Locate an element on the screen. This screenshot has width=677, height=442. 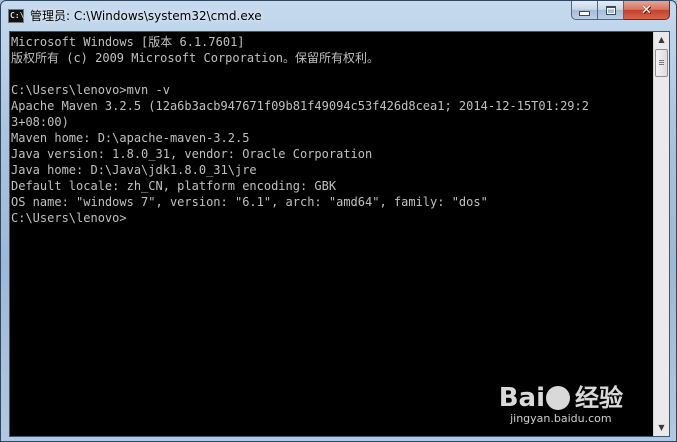
minimize-button is located at coordinates (584, 10).